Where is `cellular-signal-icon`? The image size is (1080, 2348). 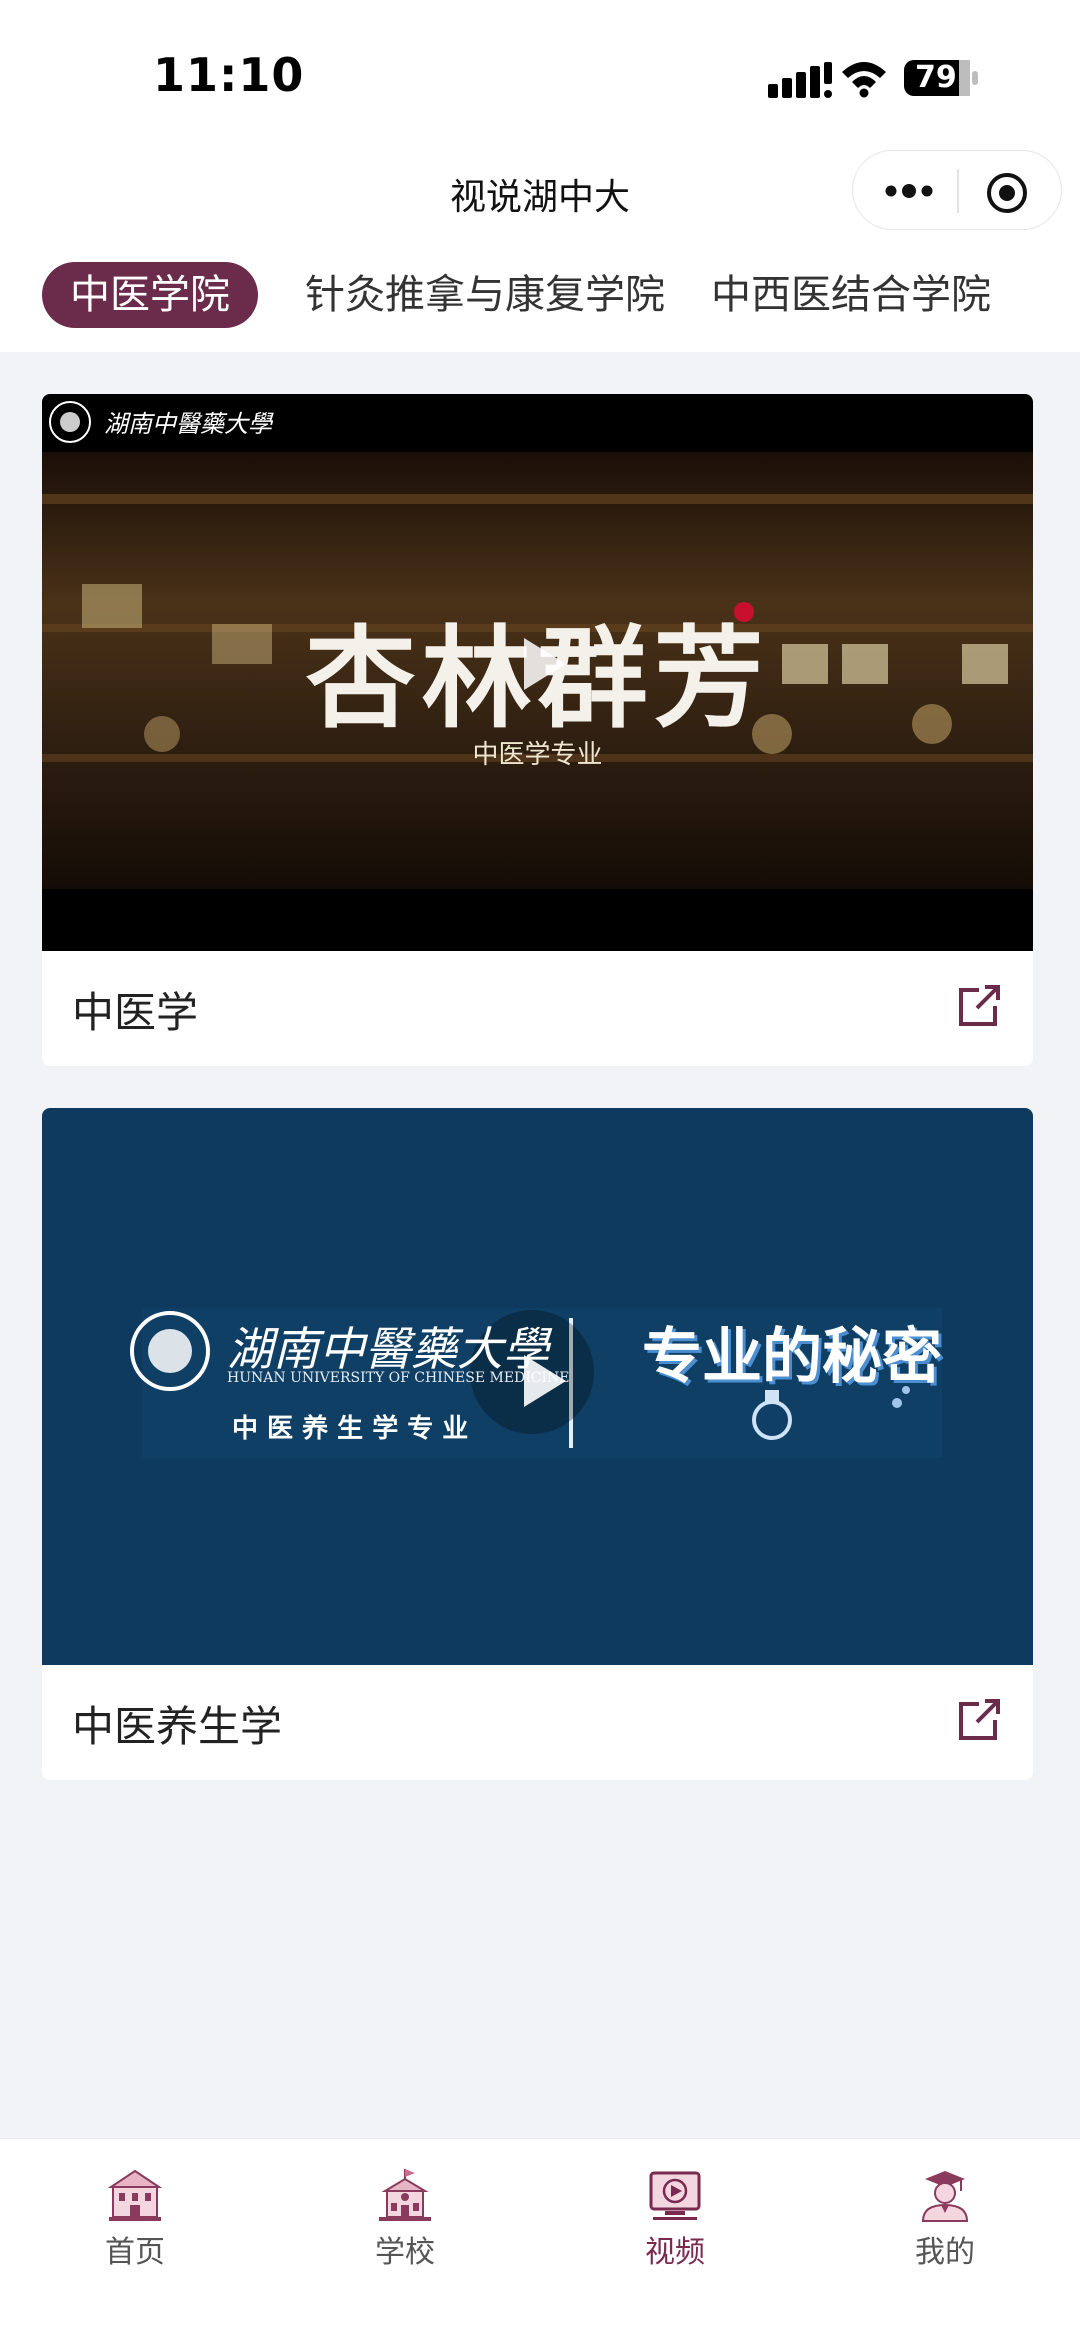
cellular-signal-icon is located at coordinates (800, 80).